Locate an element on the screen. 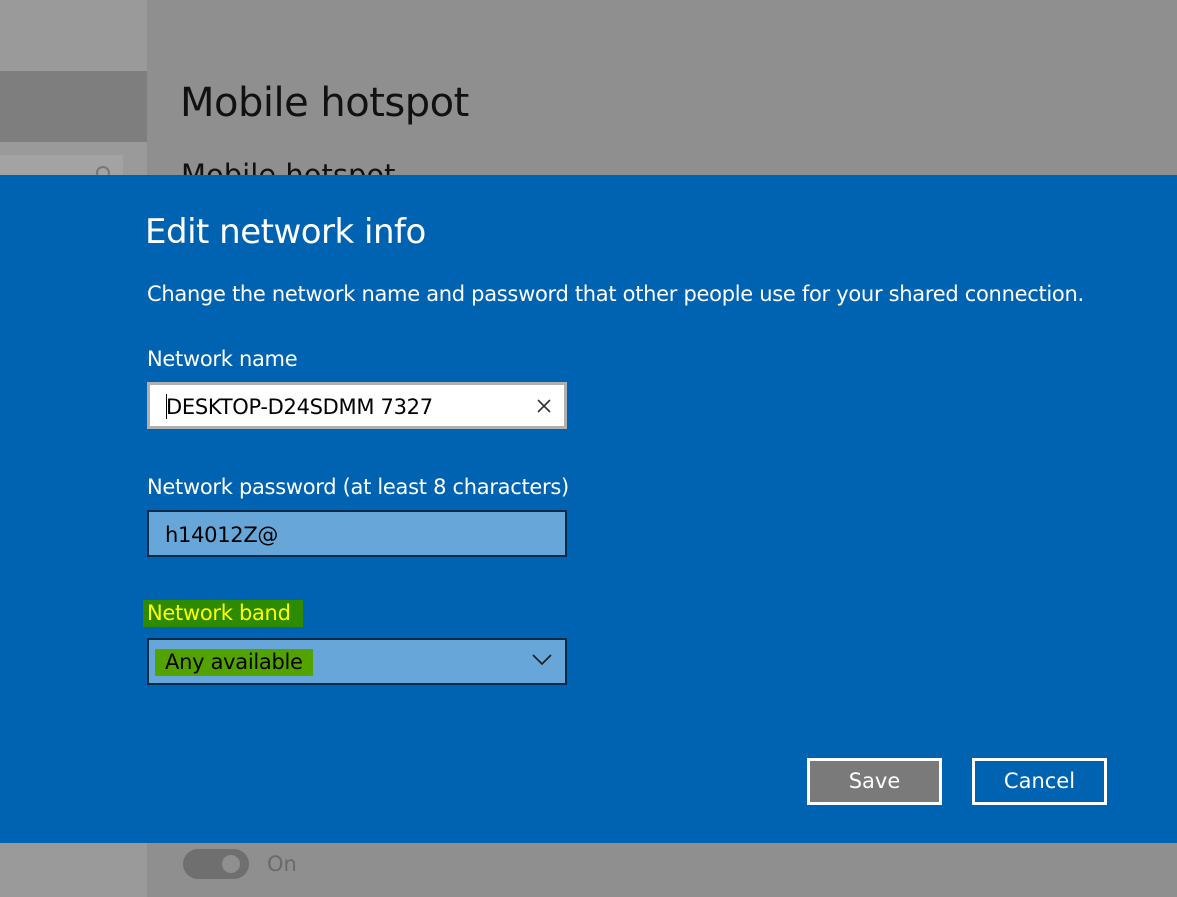  network-band-select: Any available is located at coordinates (357, 661).